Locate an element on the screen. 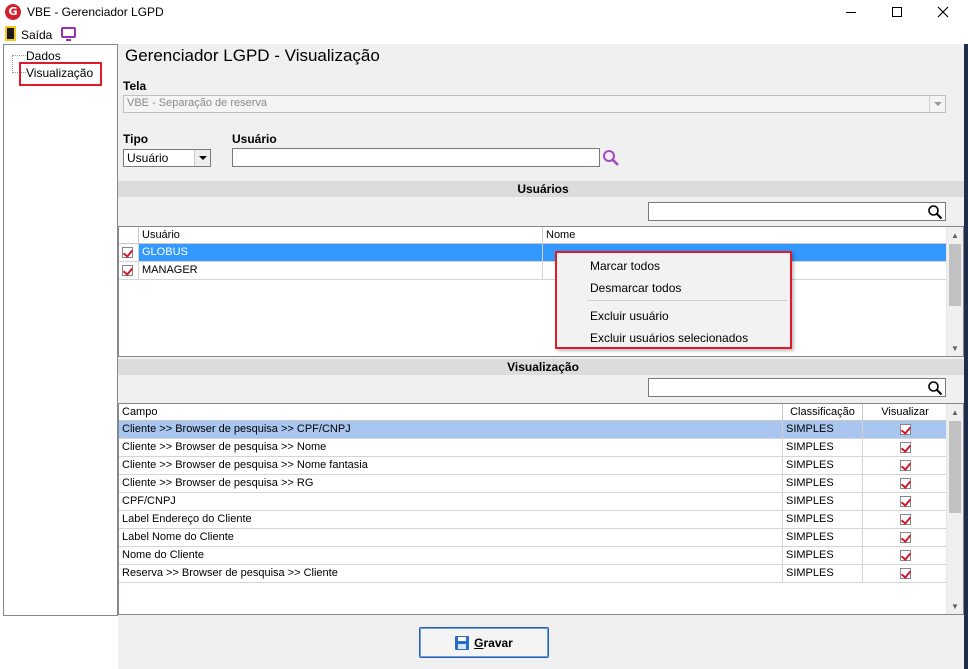  tela-label: Tela is located at coordinates (135, 86).